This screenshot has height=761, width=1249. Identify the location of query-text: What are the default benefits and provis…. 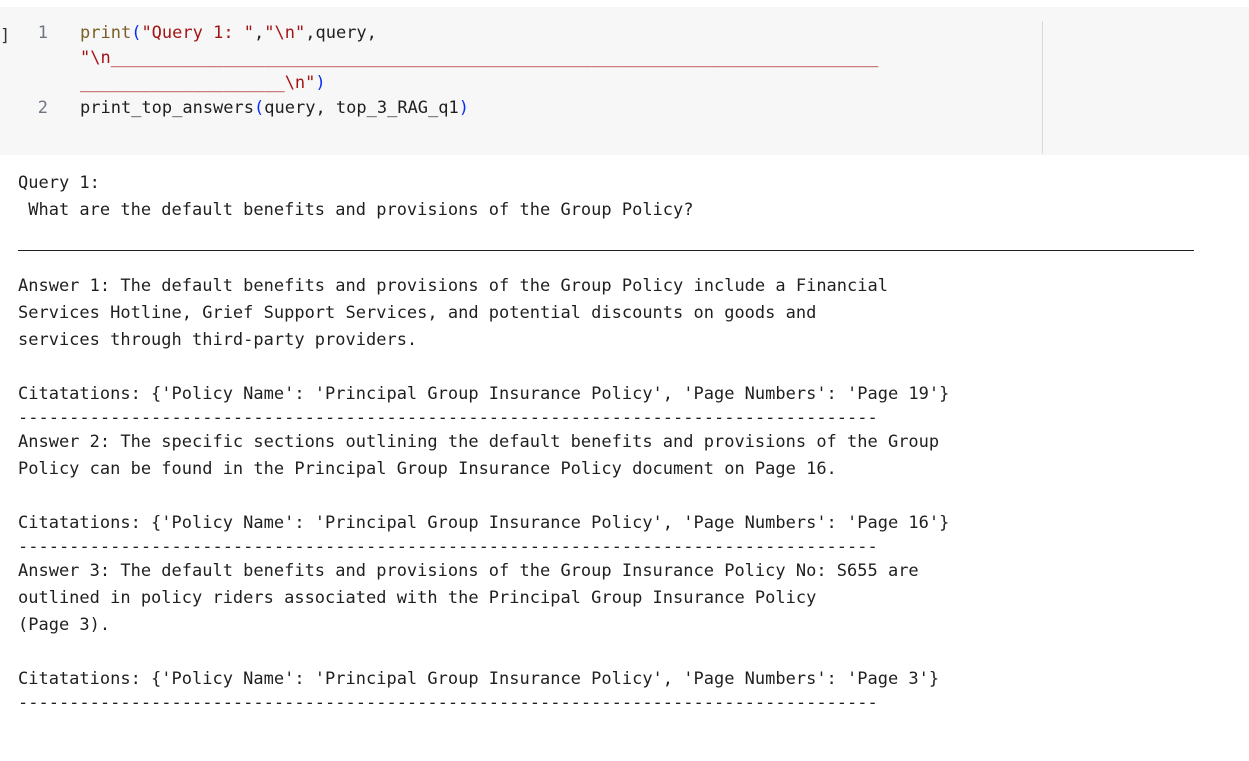
(356, 210).